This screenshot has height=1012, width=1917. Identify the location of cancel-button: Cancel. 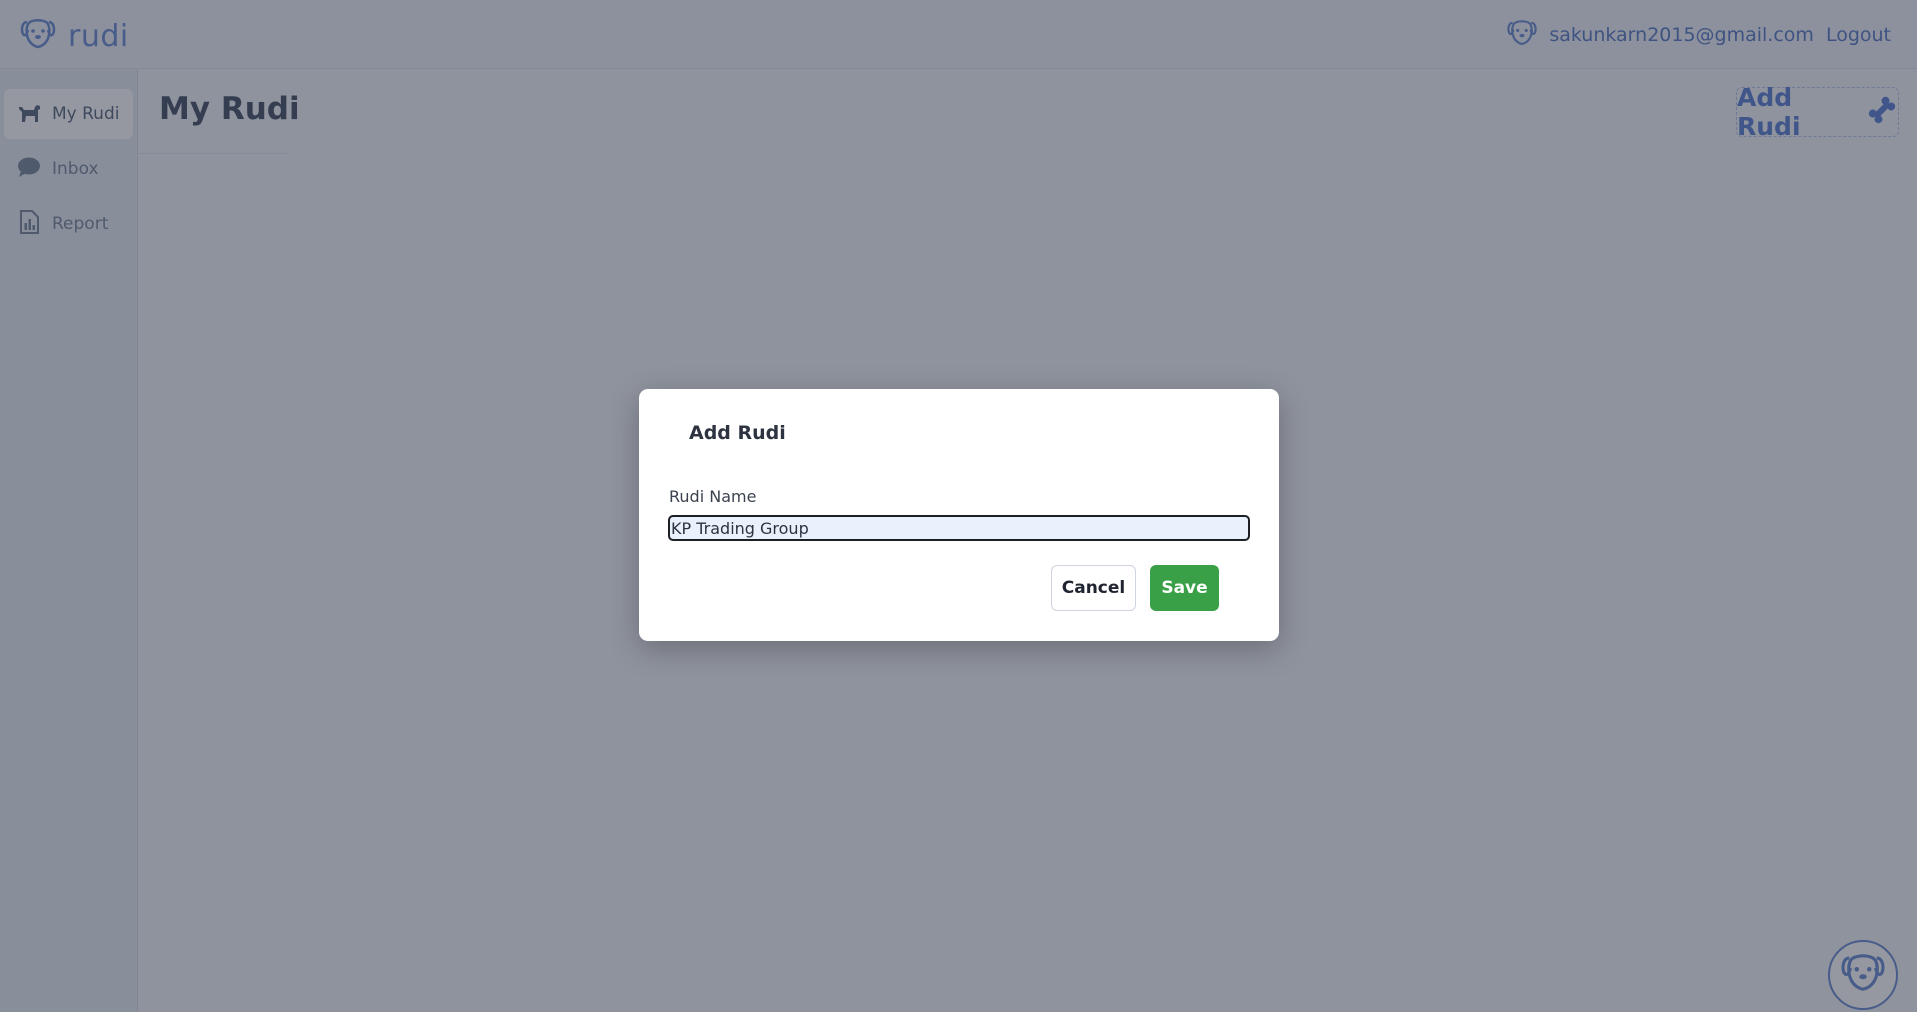
(1093, 588).